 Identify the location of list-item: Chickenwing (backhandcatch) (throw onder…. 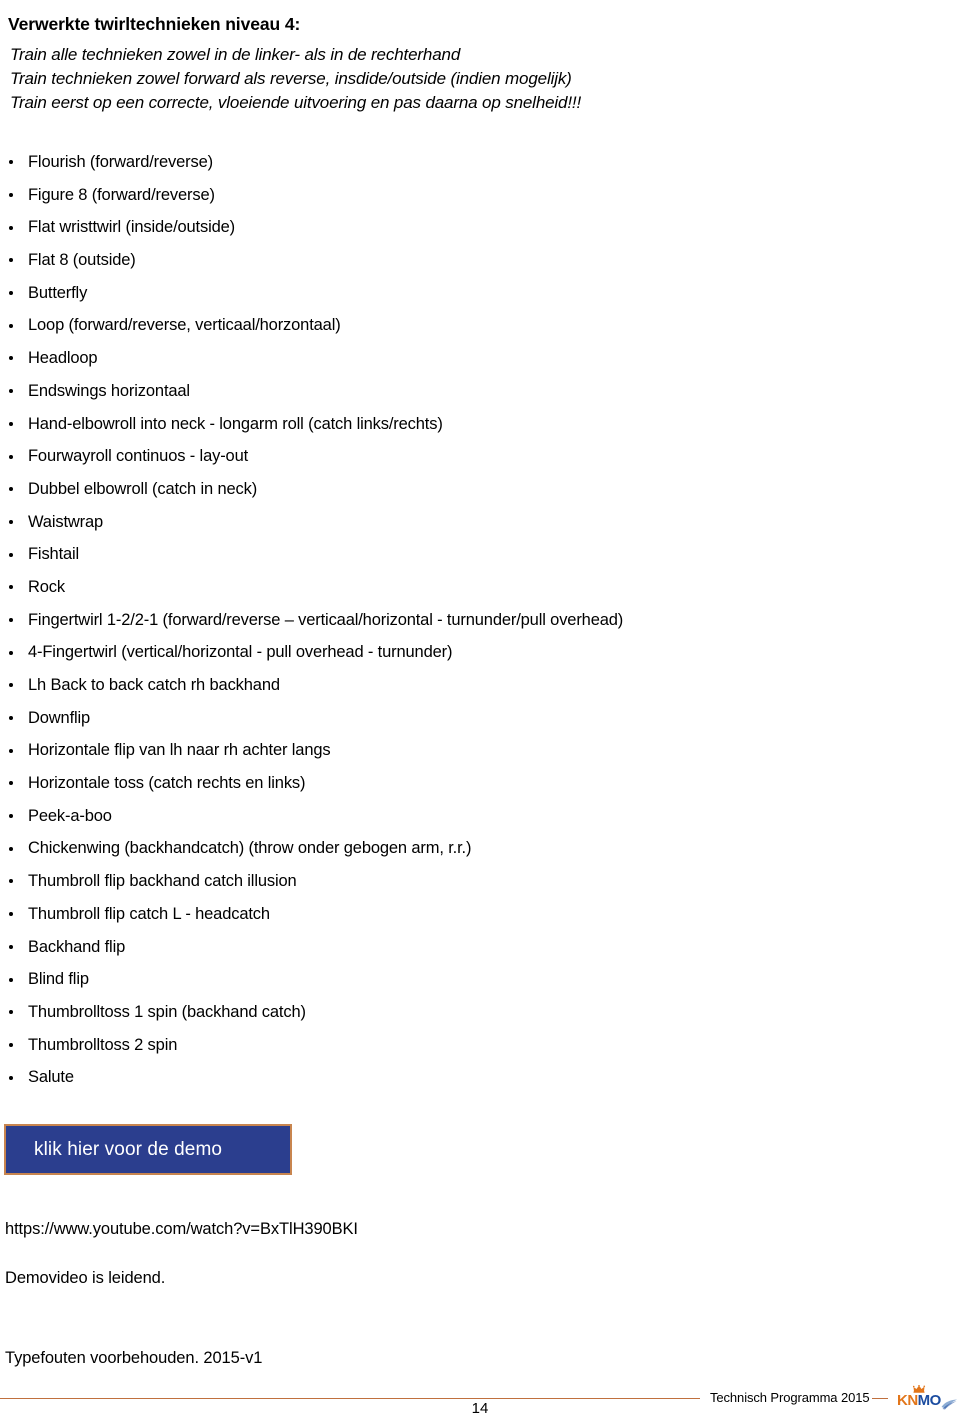
(470, 848).